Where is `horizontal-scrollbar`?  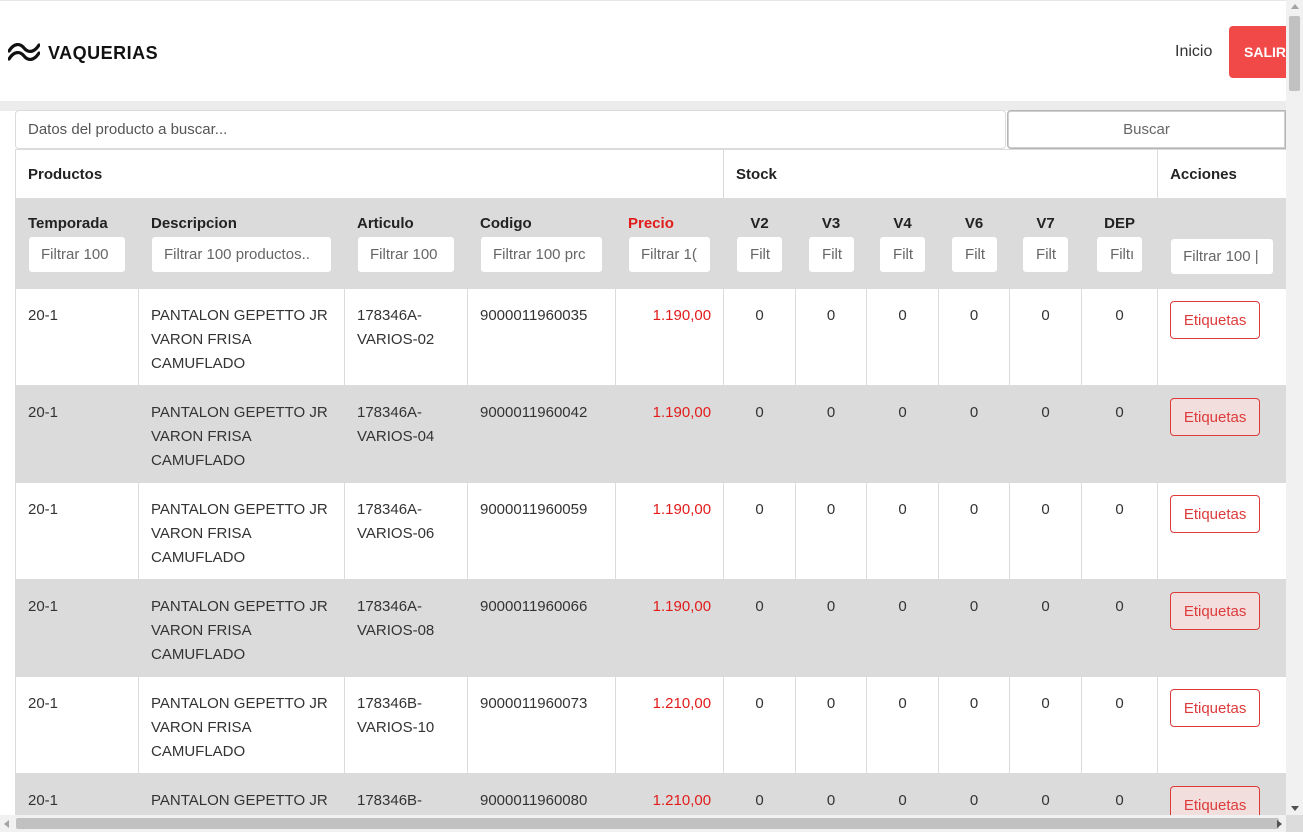
horizontal-scrollbar is located at coordinates (643, 823).